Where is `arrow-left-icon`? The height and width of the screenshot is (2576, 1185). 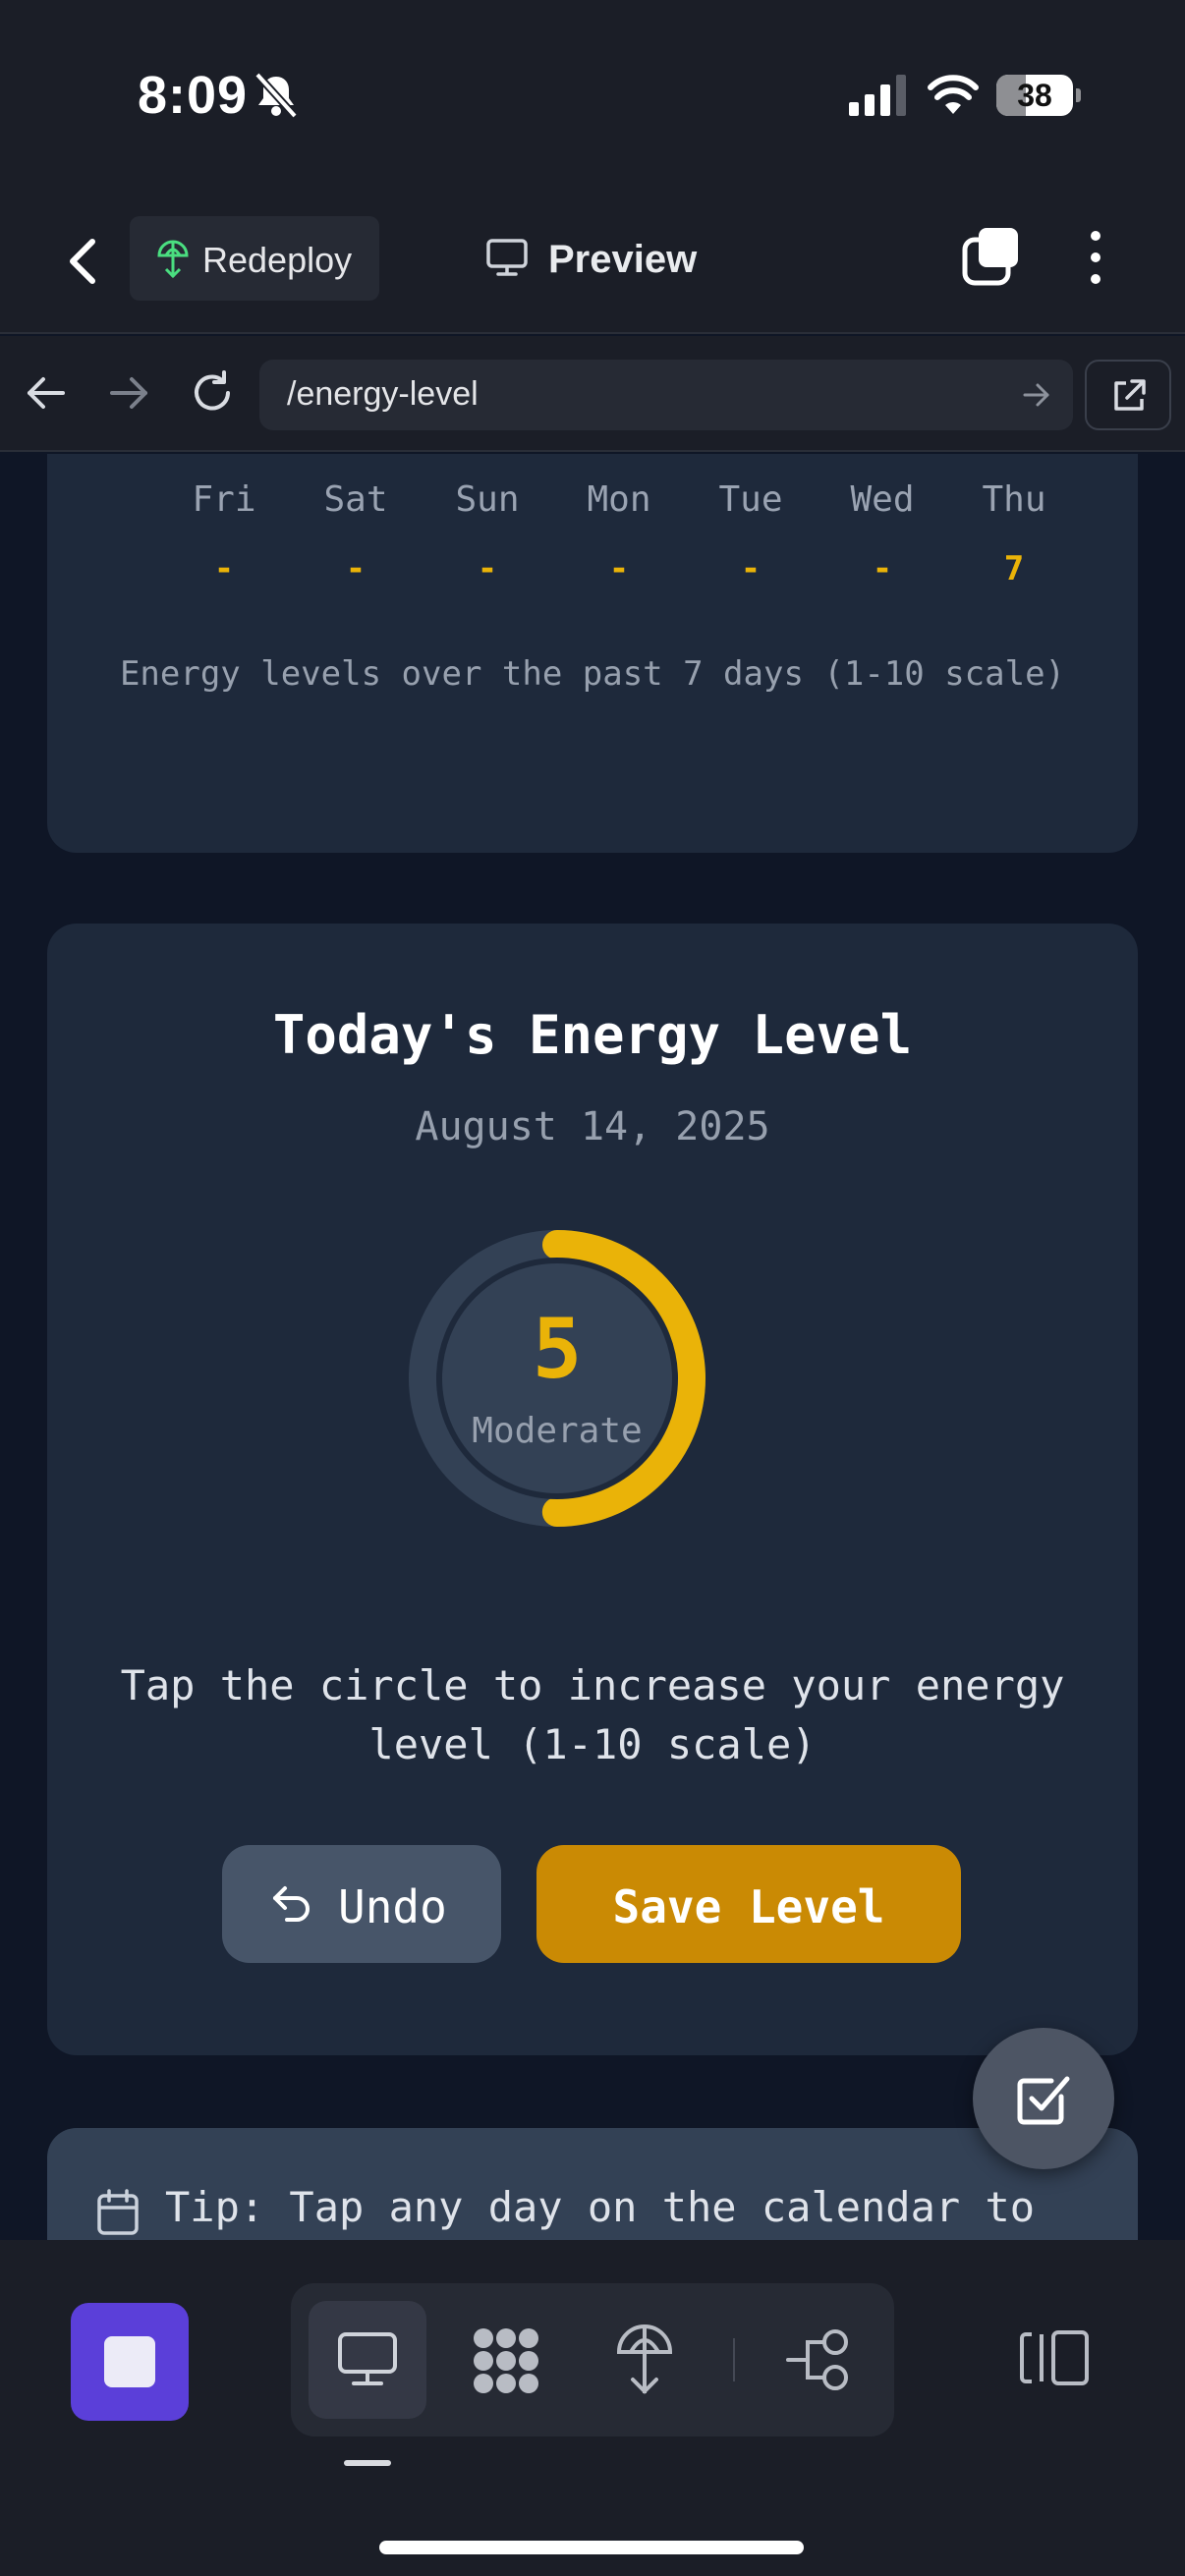 arrow-left-icon is located at coordinates (46, 393).